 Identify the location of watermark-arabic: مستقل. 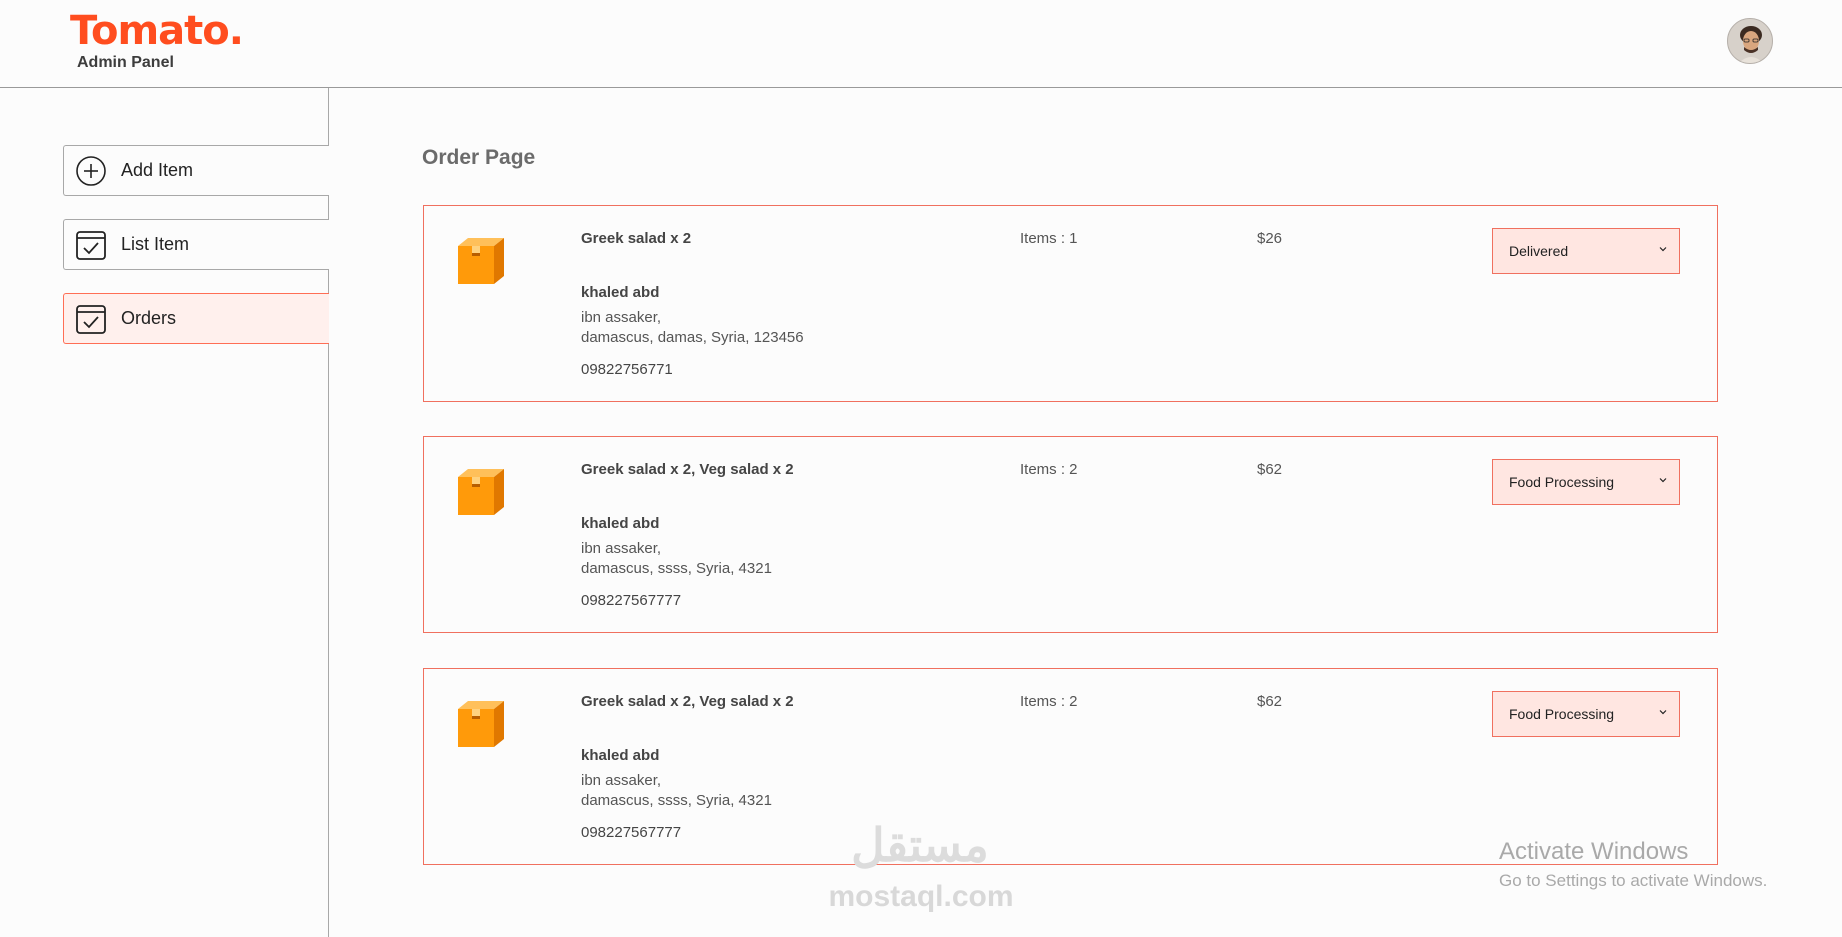
(920, 845).